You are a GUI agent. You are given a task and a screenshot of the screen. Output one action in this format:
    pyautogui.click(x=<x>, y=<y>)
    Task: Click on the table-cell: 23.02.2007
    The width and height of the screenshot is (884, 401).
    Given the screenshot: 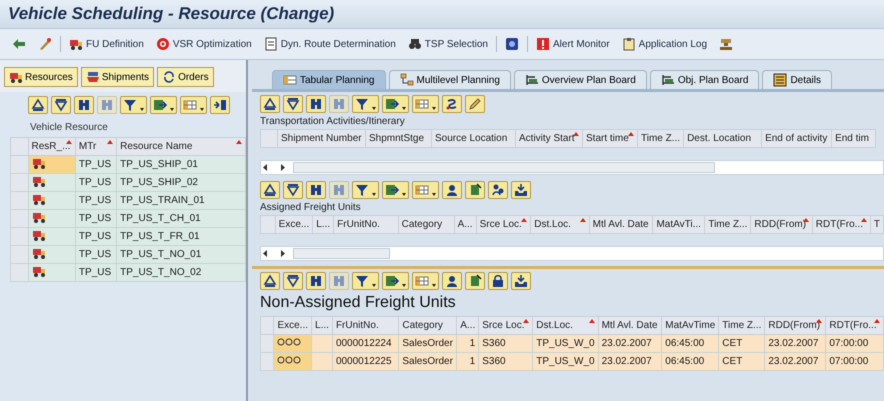 What is the action you would take?
    pyautogui.click(x=795, y=361)
    